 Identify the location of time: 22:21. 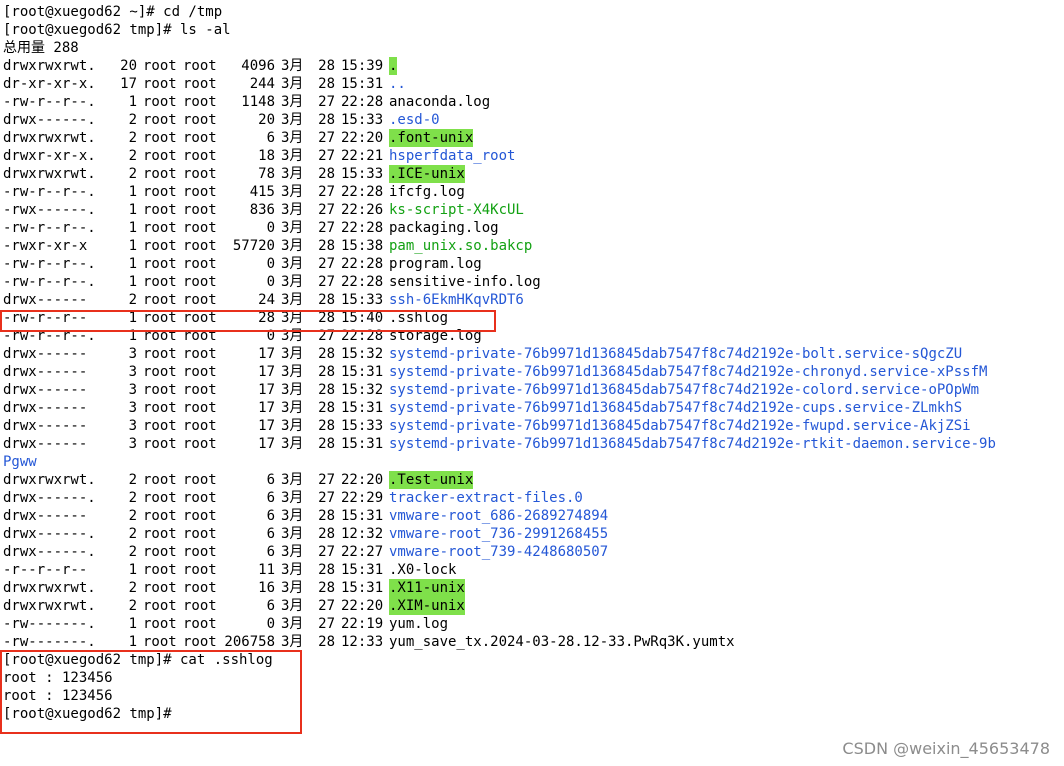
(362, 156).